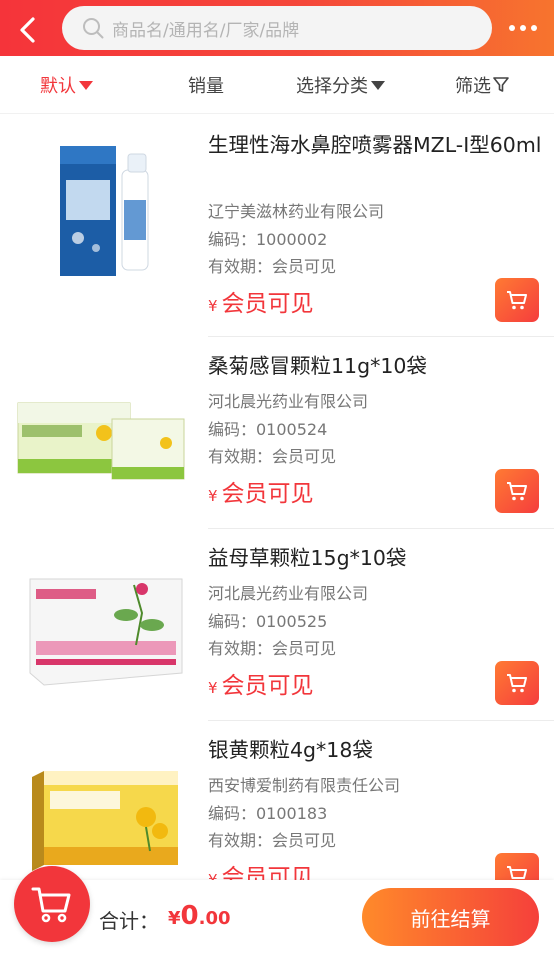  What do you see at coordinates (277, 85) in the screenshot?
I see `filter-bar: 默认 销量 选择分类 筛选` at bounding box center [277, 85].